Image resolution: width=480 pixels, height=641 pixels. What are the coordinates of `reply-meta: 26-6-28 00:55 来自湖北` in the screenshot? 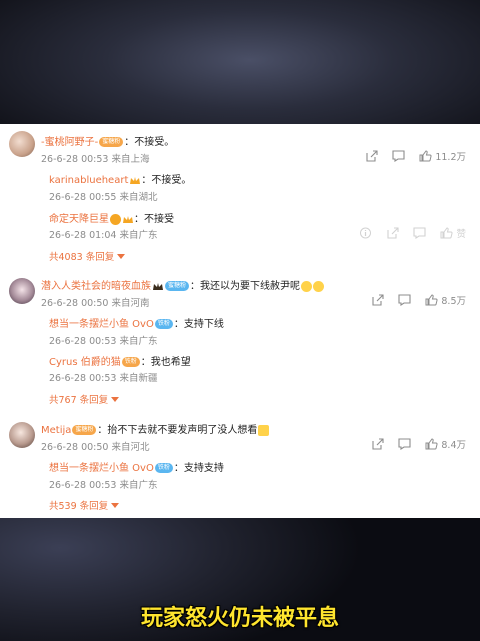 It's located at (103, 197).